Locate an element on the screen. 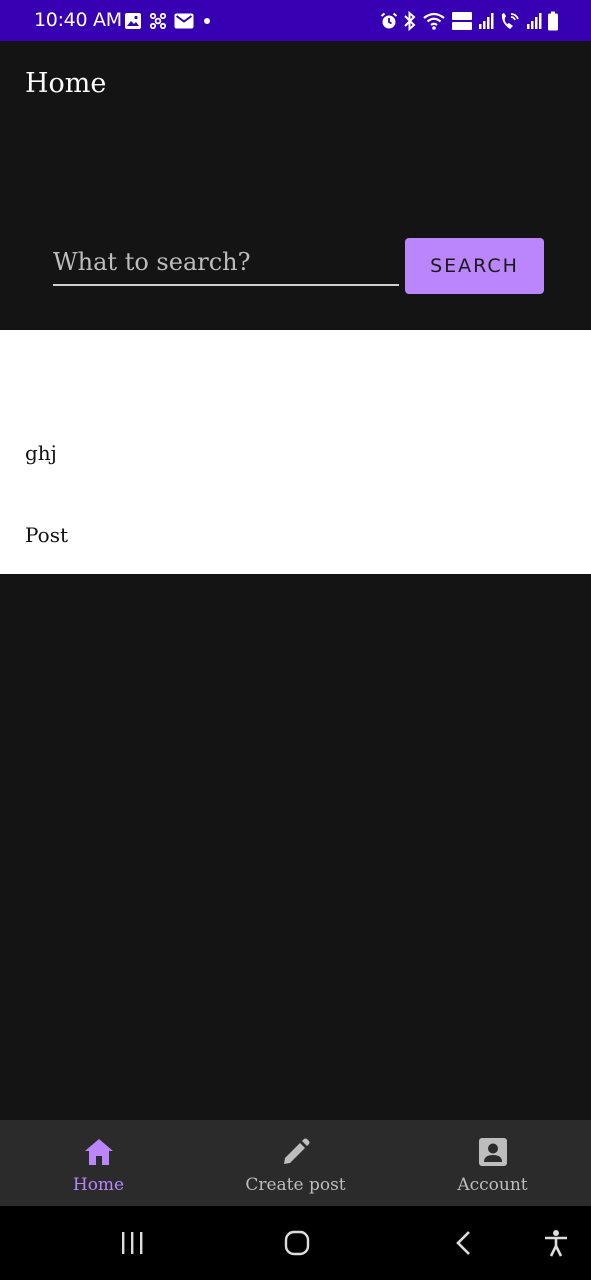  back-icon is located at coordinates (463, 1243).